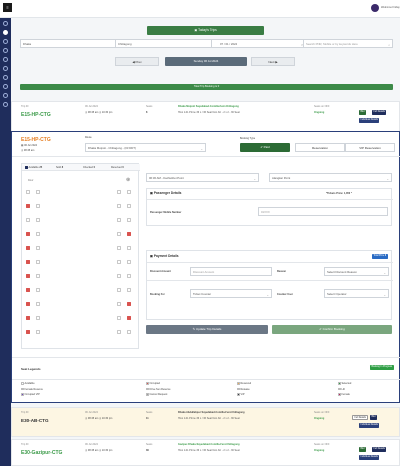  Describe the element at coordinates (137, 61) in the screenshot. I see `prev-day-button: ◀ Prev` at that location.